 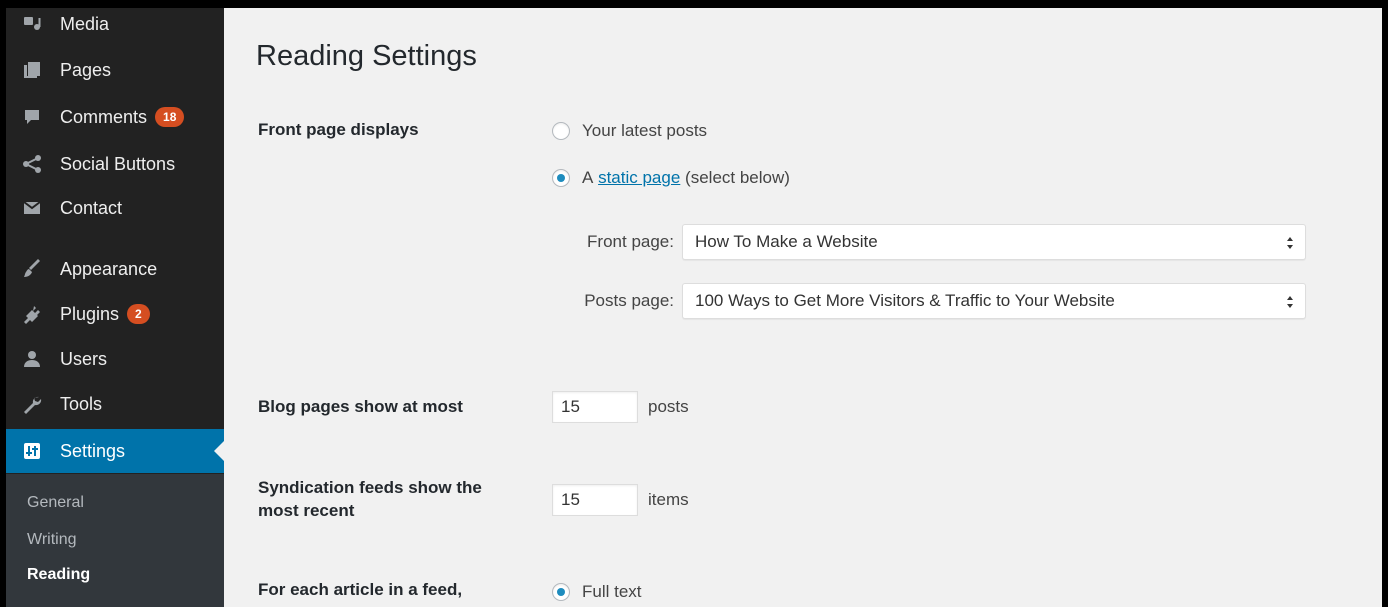 I want to click on sidebar-item-plugins: Plugins 2, so click(x=115, y=314).